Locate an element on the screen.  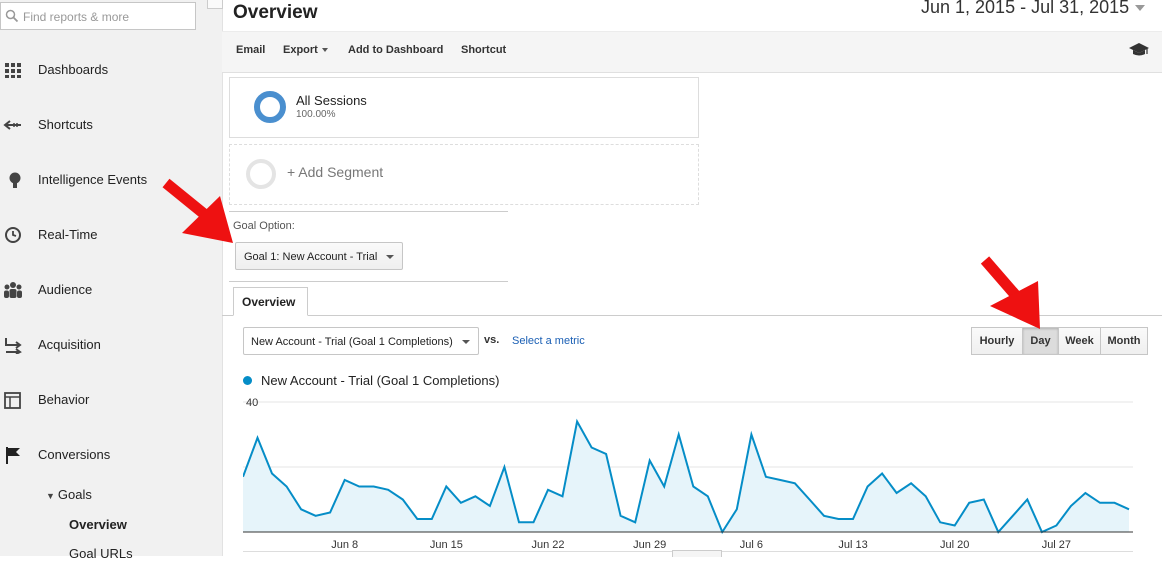
report-toolbar: Email Export Add to Dashboard Shortcut is located at coordinates (692, 52).